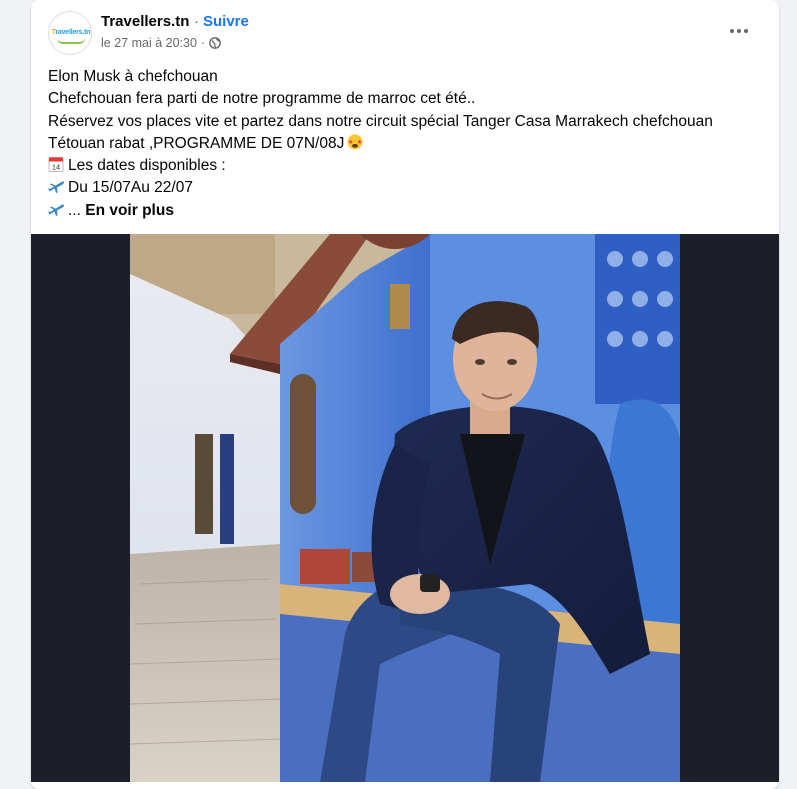 This screenshot has width=797, height=789. I want to click on date-range-line: Du 15/07Au 22/07, so click(408, 188).